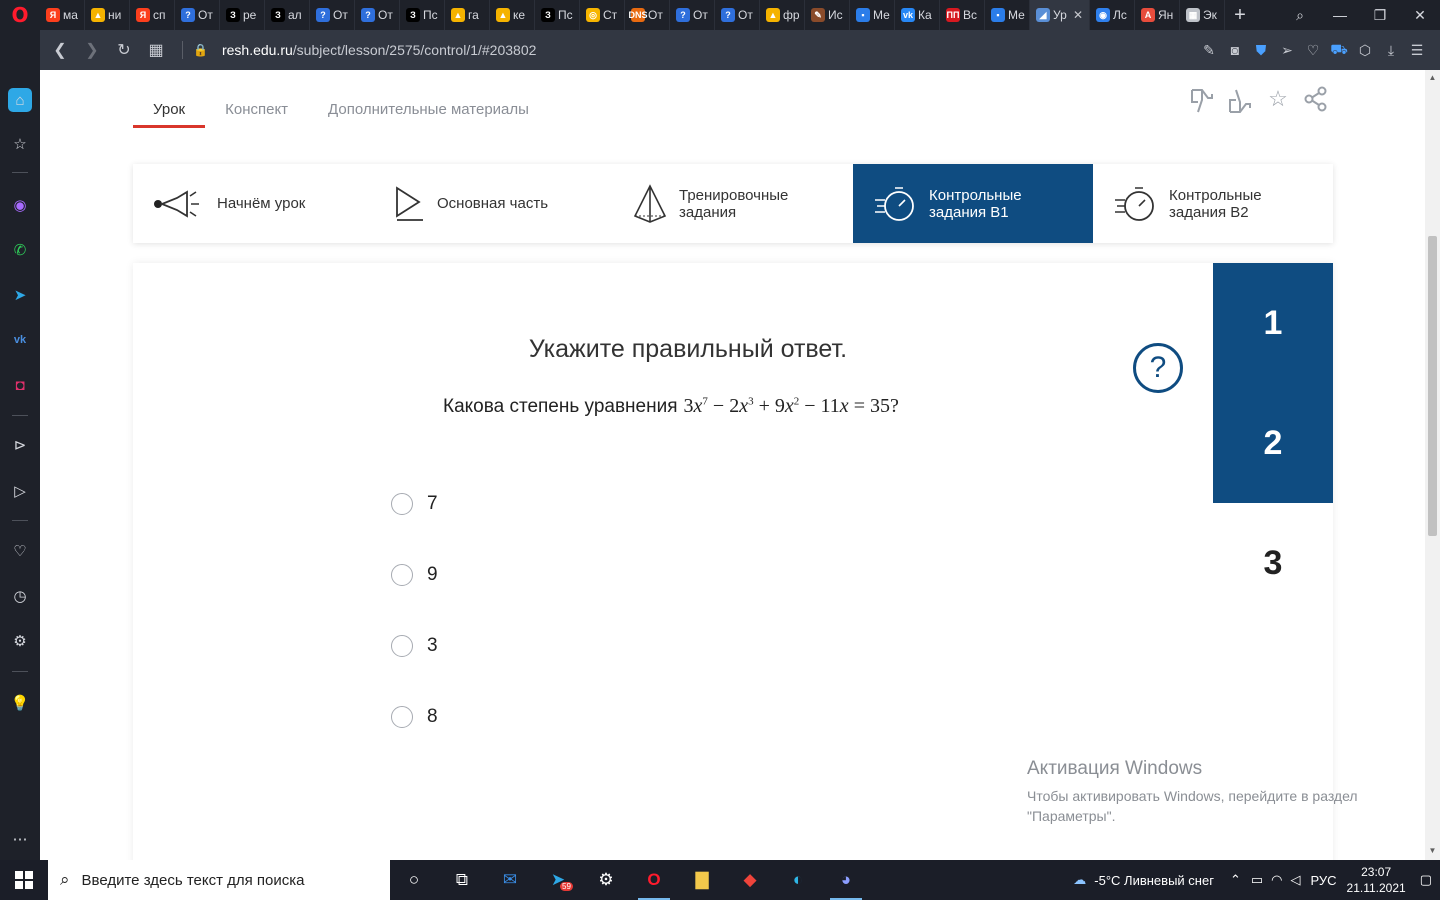  I want to click on browser-tab: ✎ Ис, so click(827, 15).